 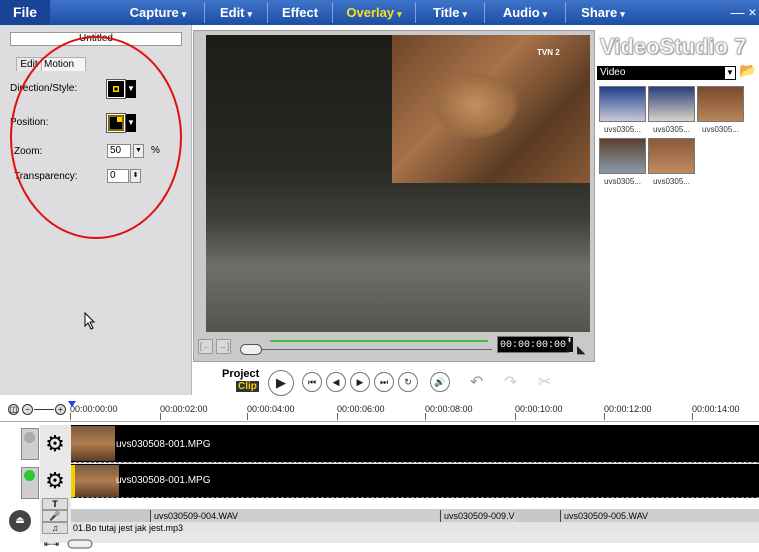 I want to click on step-audio: Audio ▾, so click(x=525, y=12).